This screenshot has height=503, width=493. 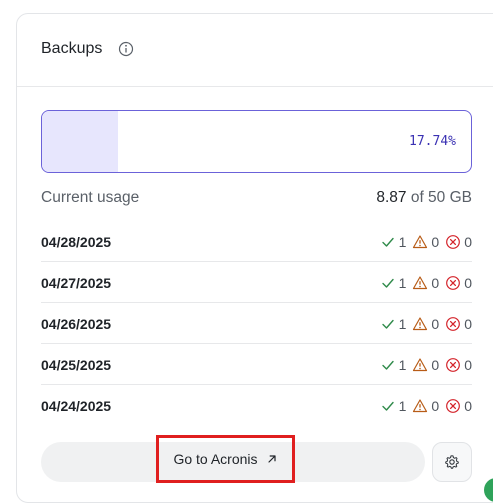 I want to click on current-usage-value: 8.87 of 50 GB, so click(x=424, y=198).